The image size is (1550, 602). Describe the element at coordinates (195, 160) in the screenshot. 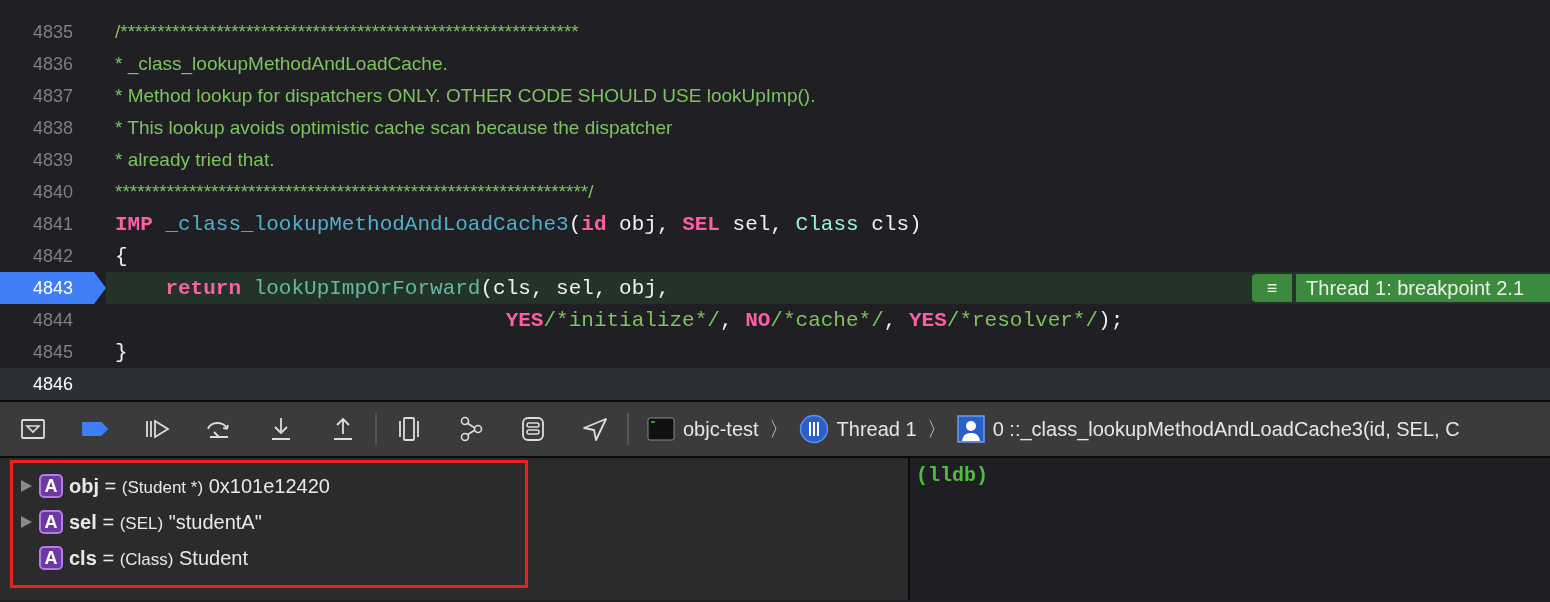

I see `code-line: * already tried that.` at that location.